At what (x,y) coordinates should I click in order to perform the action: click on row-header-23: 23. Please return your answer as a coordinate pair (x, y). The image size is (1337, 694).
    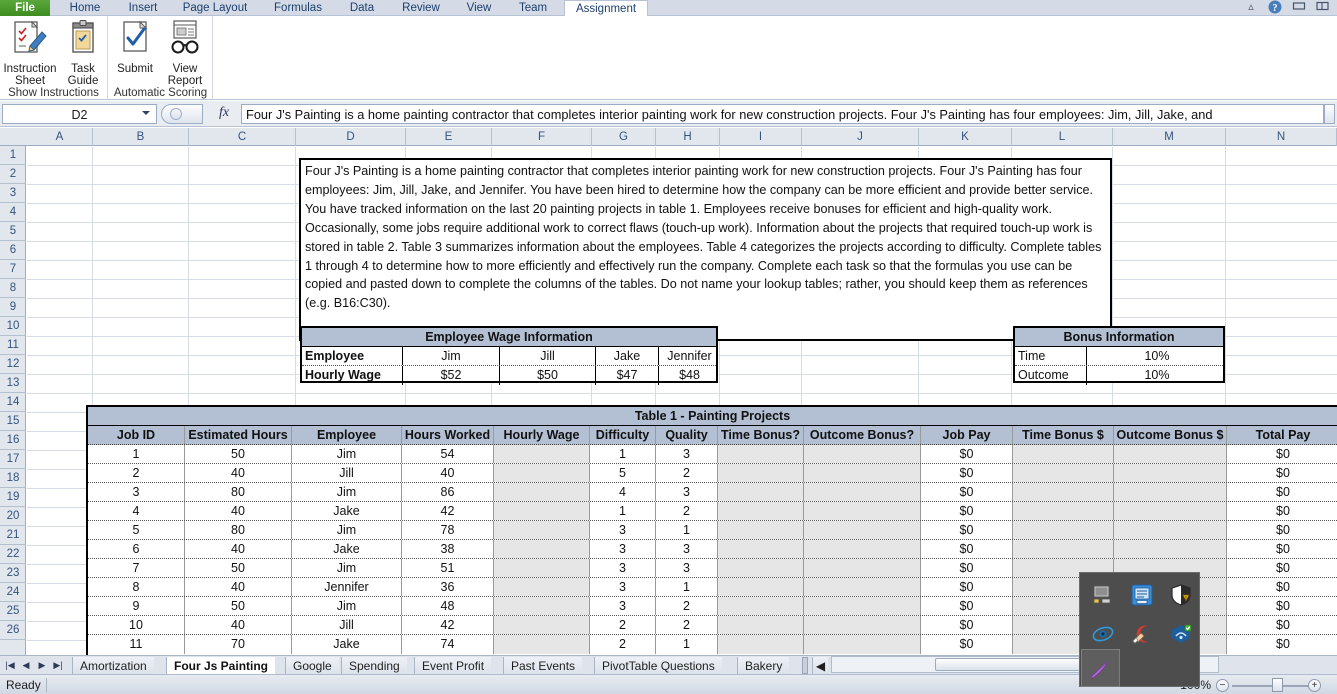
    Looking at the image, I should click on (13, 573).